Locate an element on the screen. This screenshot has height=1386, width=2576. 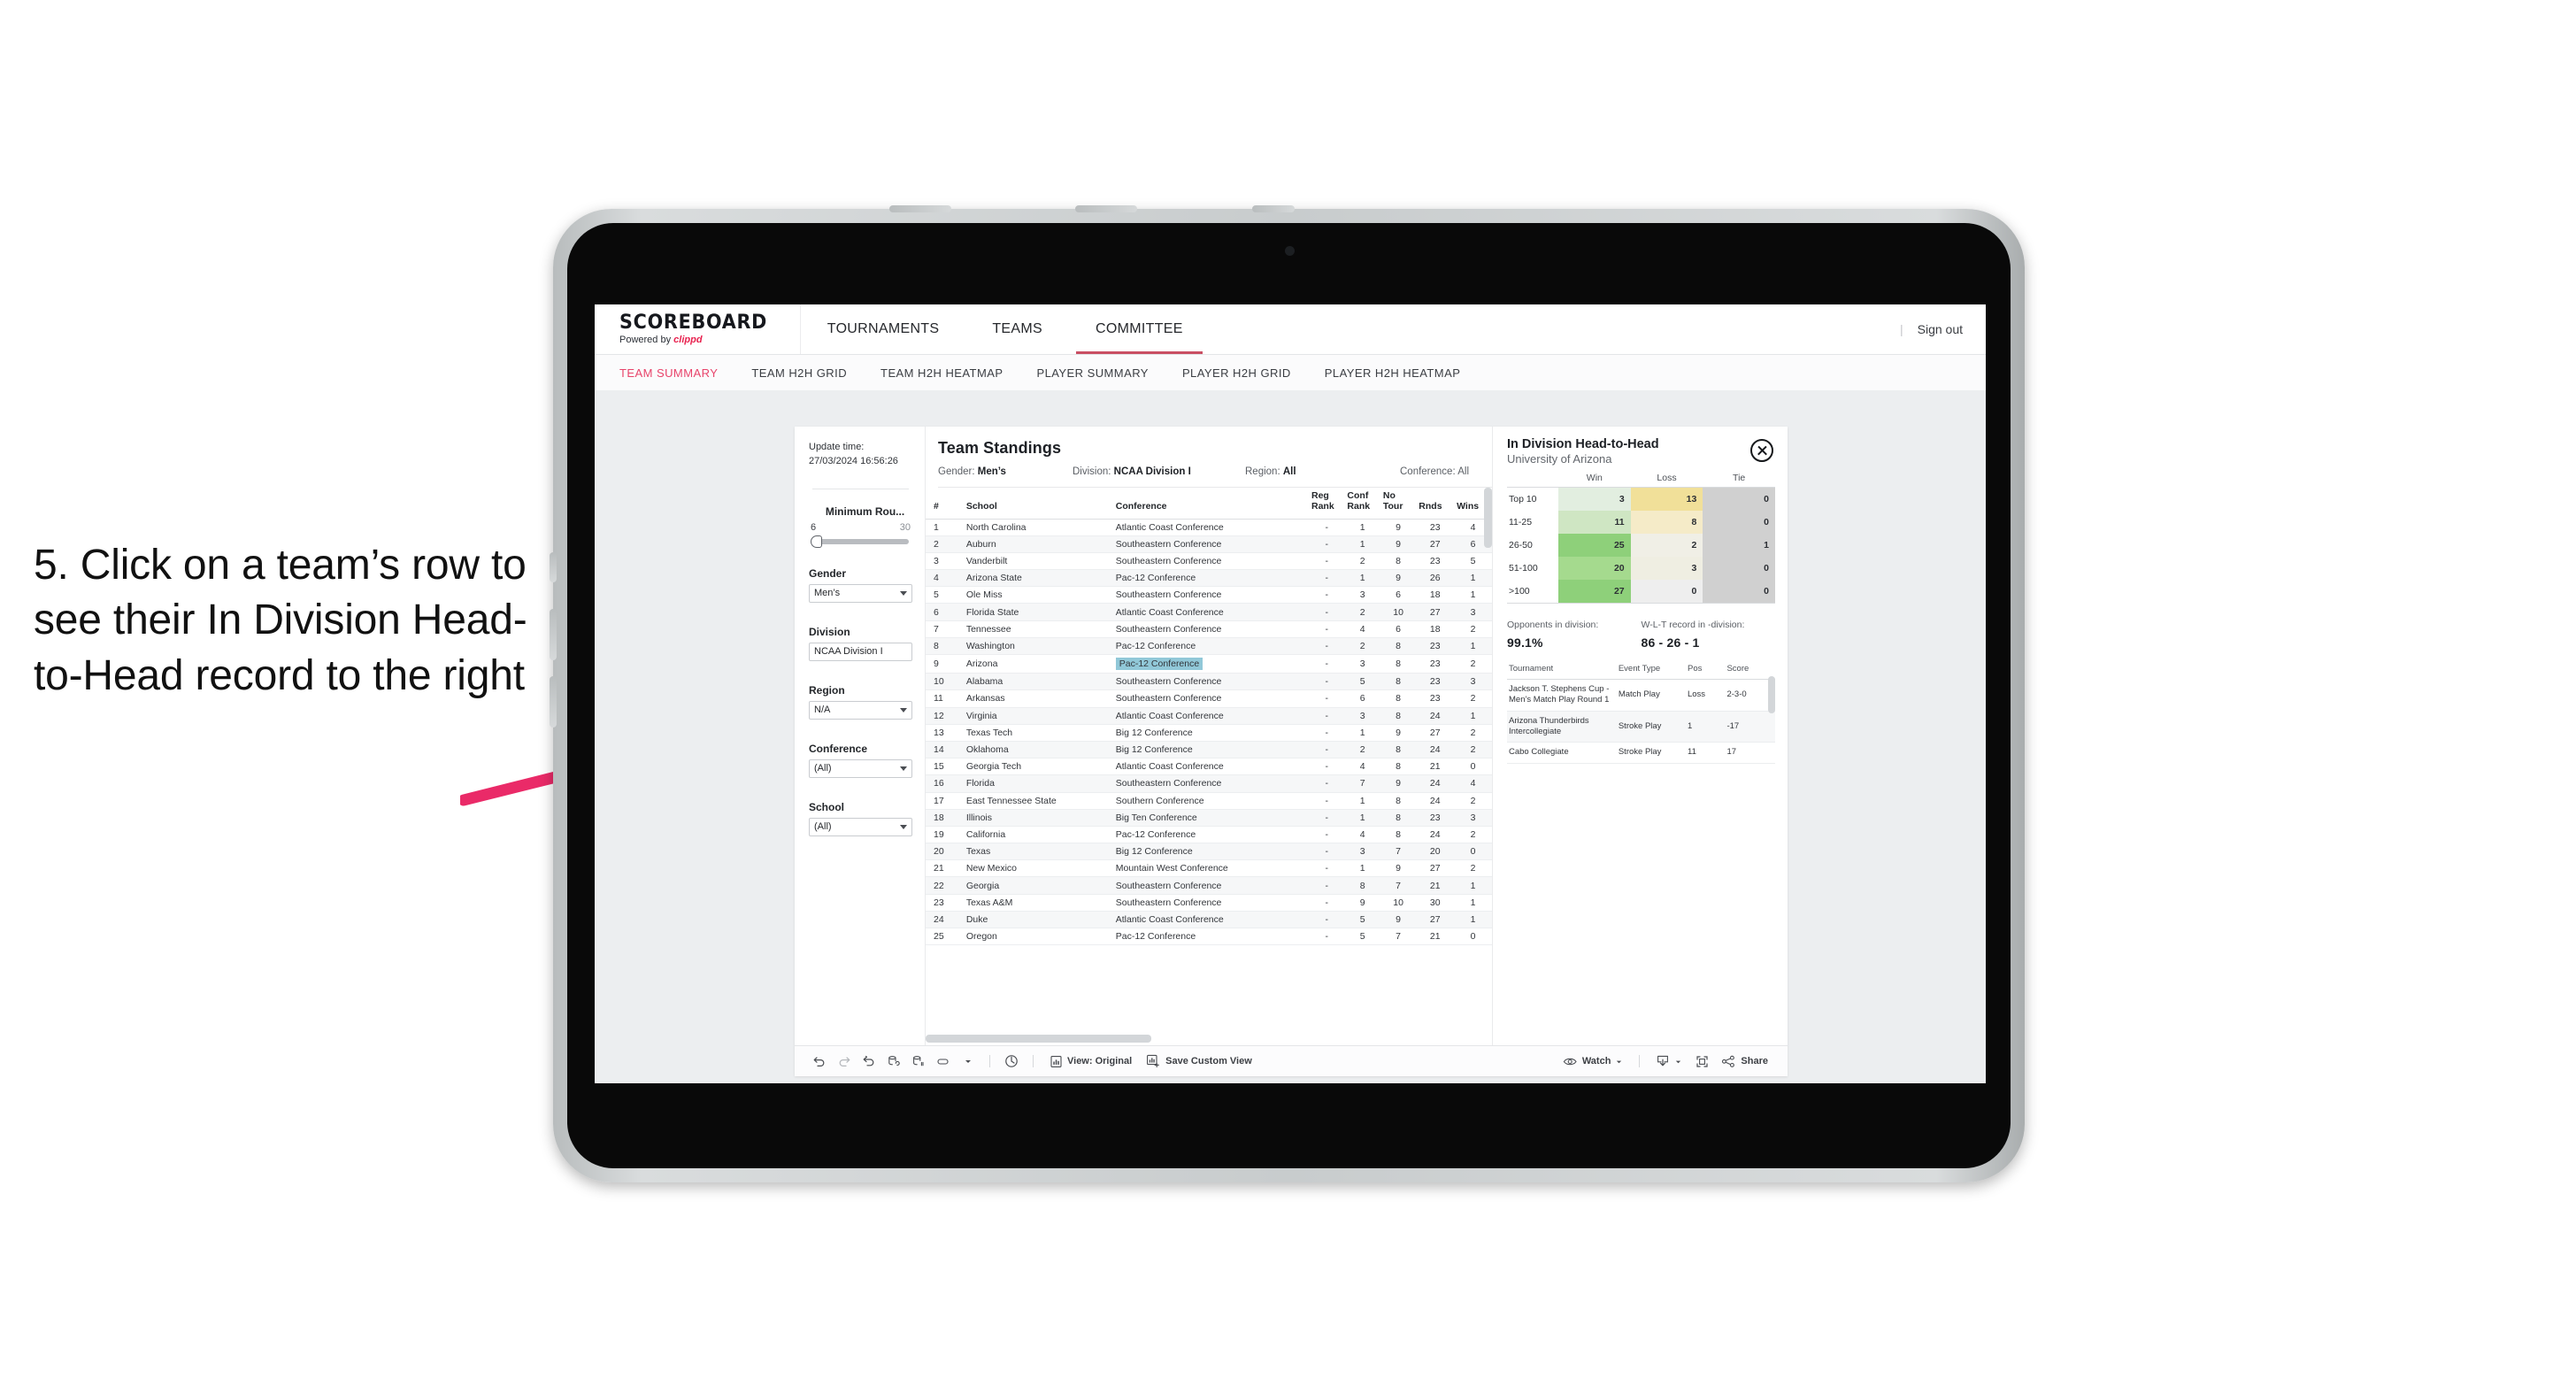
download-button is located at coordinates (1669, 1061).